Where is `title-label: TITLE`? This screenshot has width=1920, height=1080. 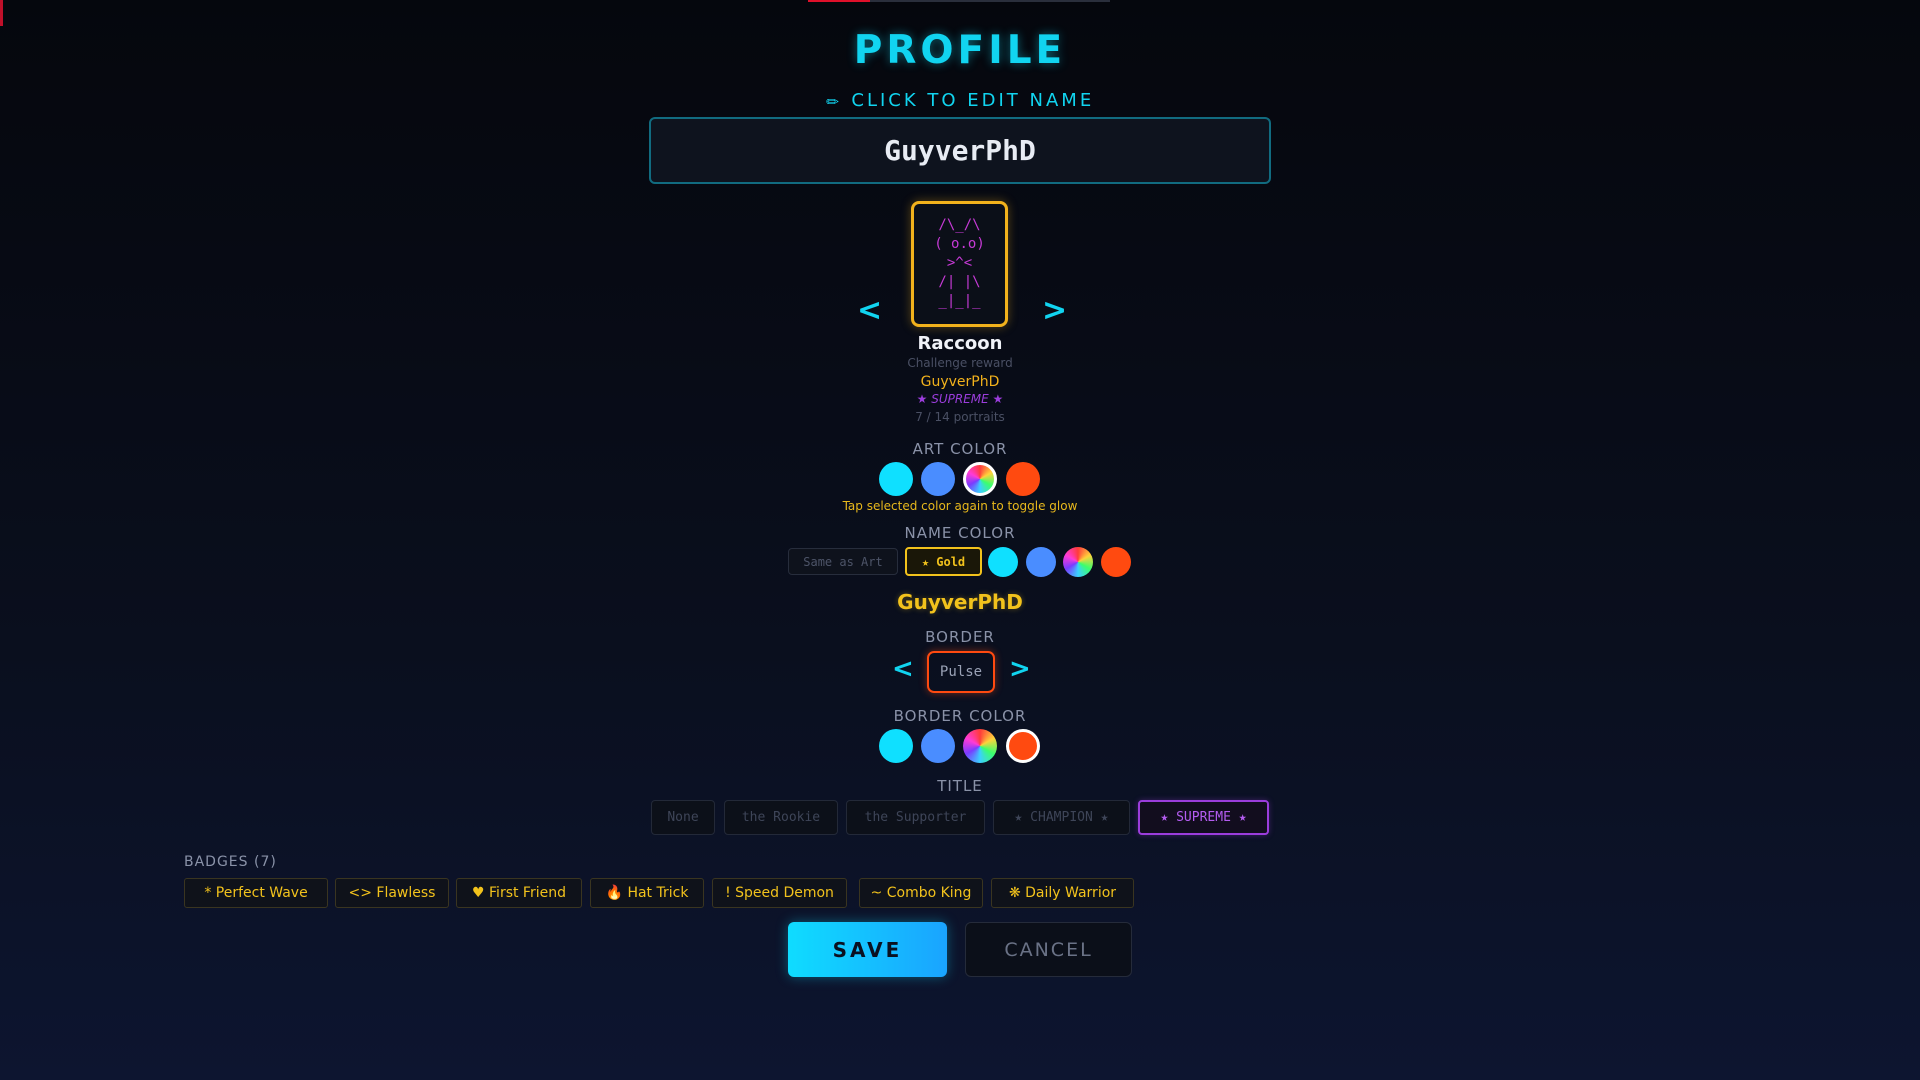
title-label: TITLE is located at coordinates (960, 786).